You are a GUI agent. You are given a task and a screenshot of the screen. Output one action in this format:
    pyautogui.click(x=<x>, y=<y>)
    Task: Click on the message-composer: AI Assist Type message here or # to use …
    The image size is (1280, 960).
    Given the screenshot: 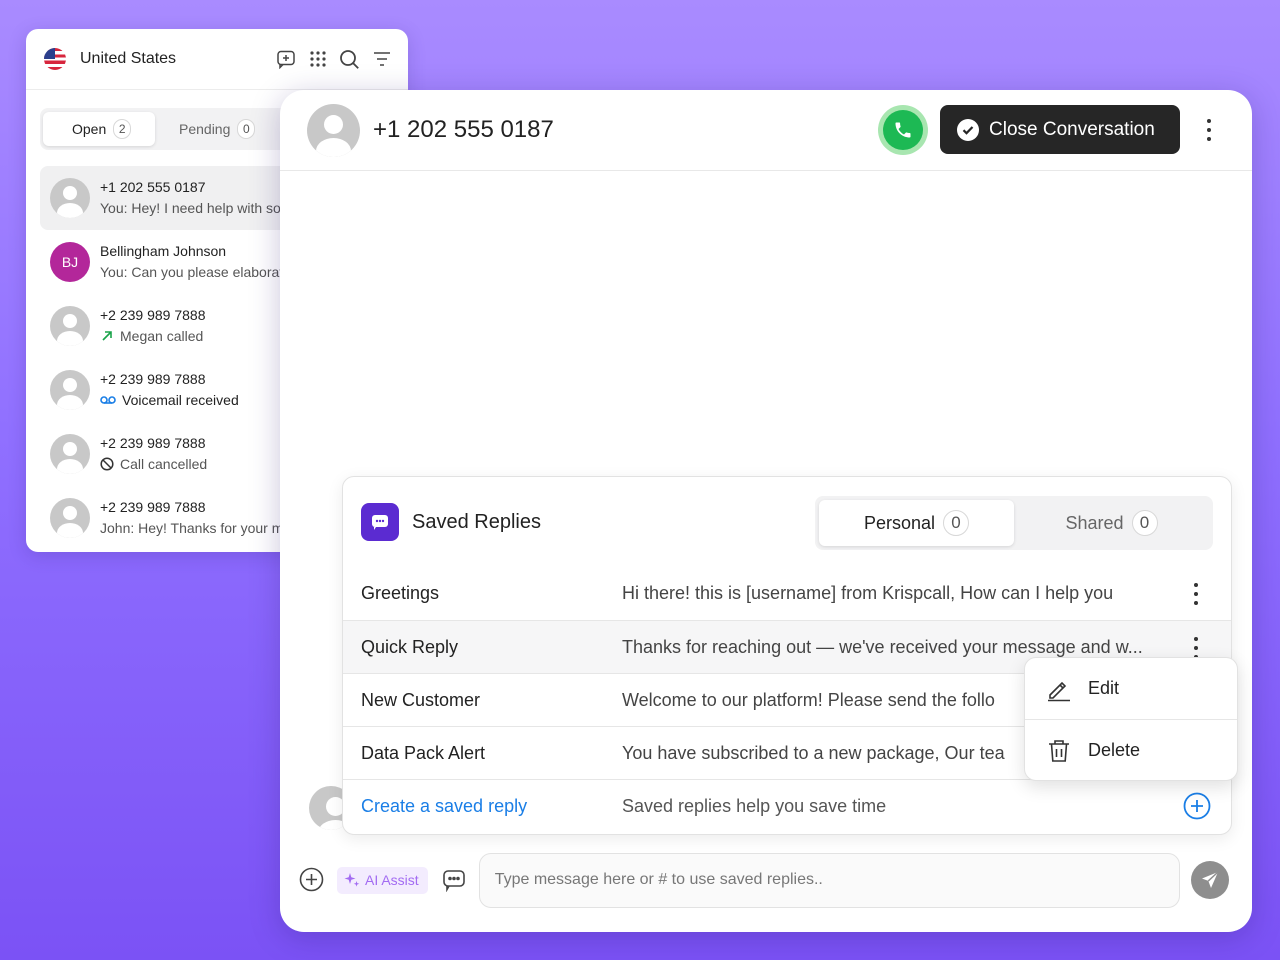 What is the action you would take?
    pyautogui.click(x=765, y=880)
    